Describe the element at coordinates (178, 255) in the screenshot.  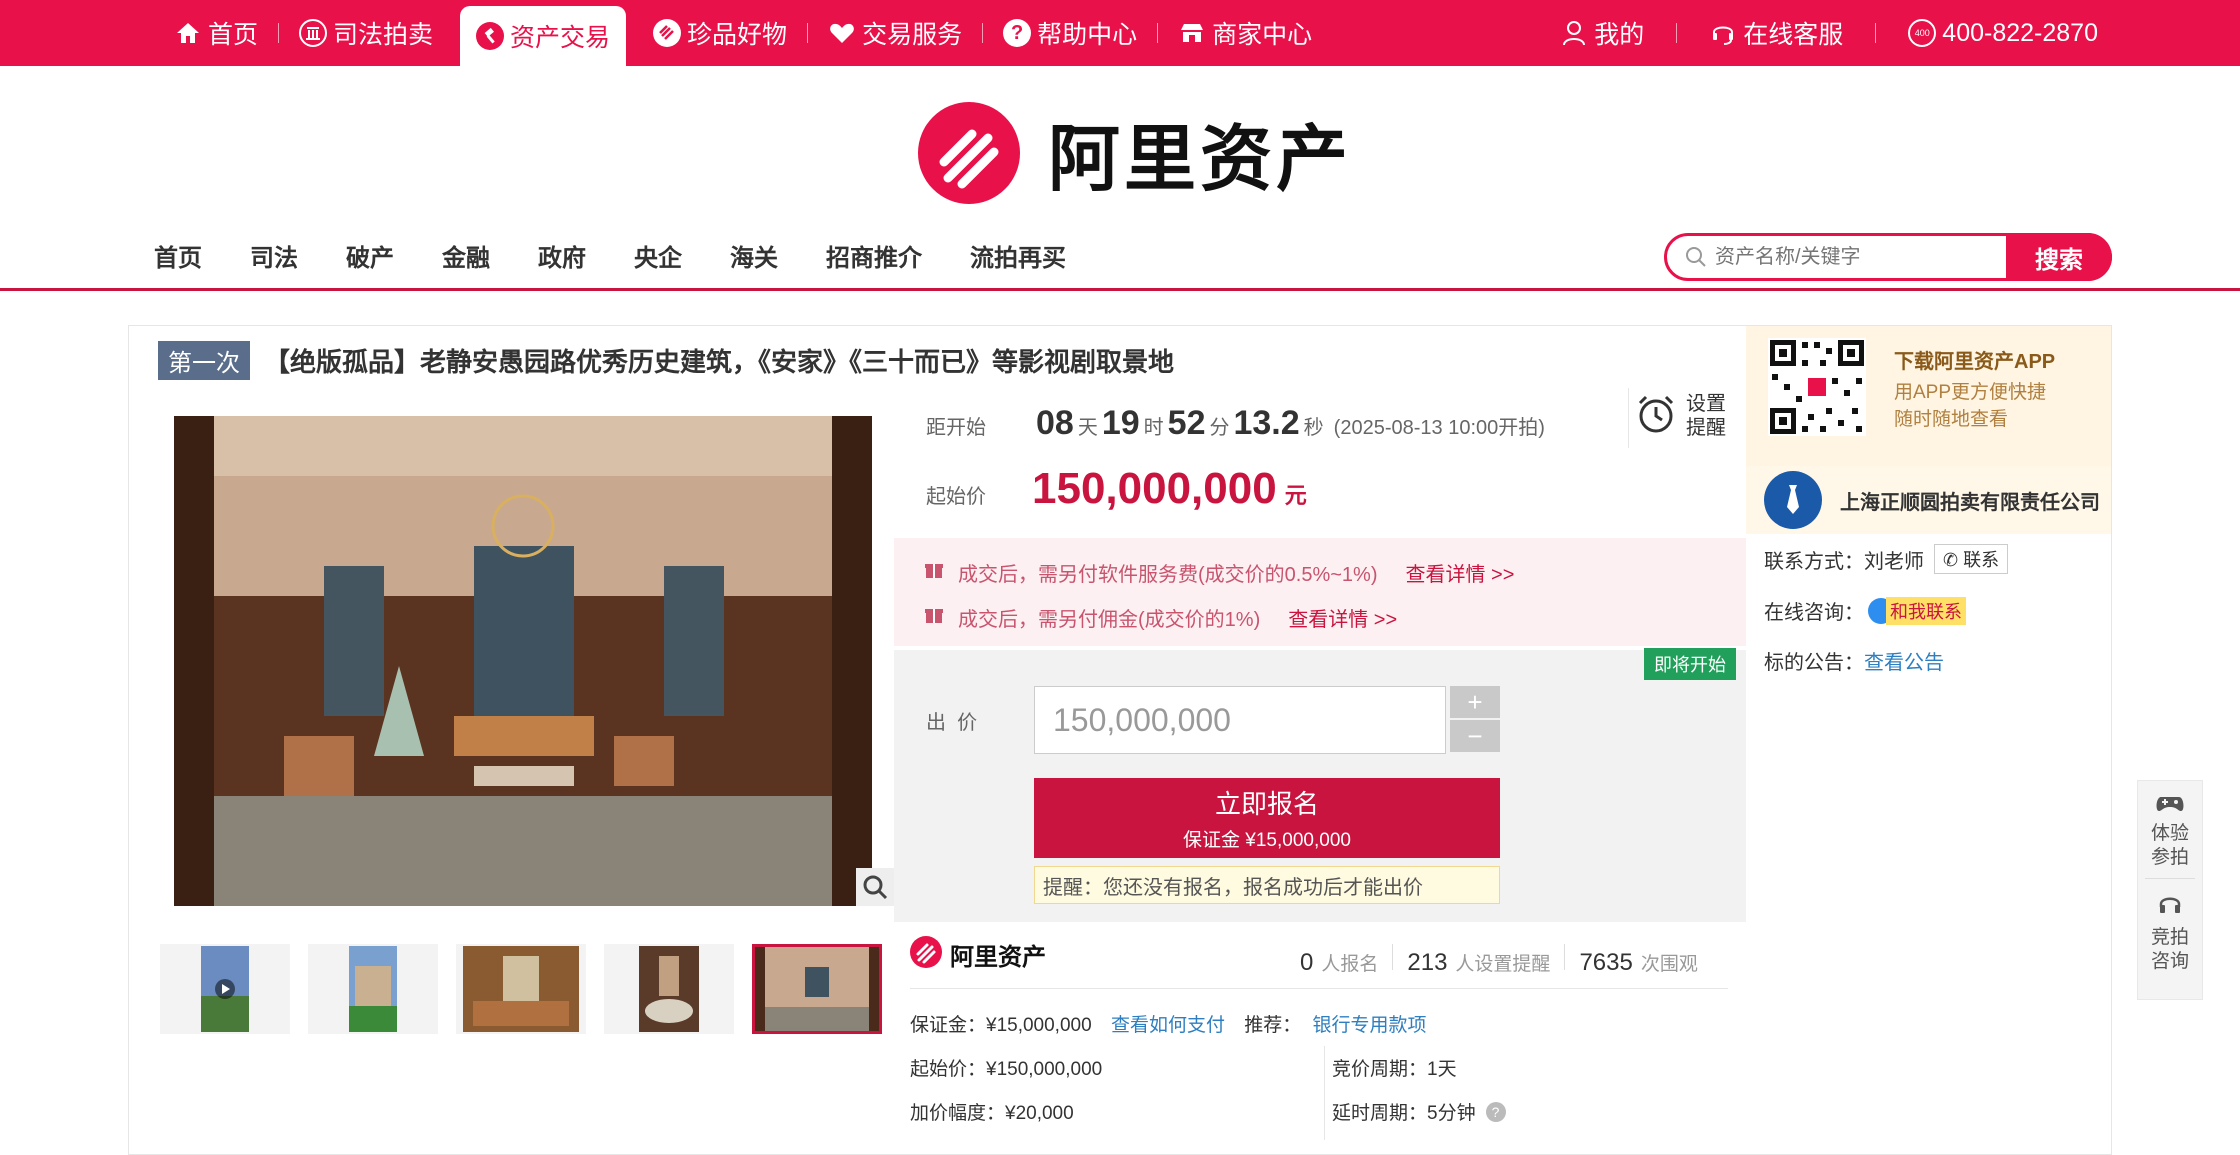
I see `mainnav-home: 首页` at that location.